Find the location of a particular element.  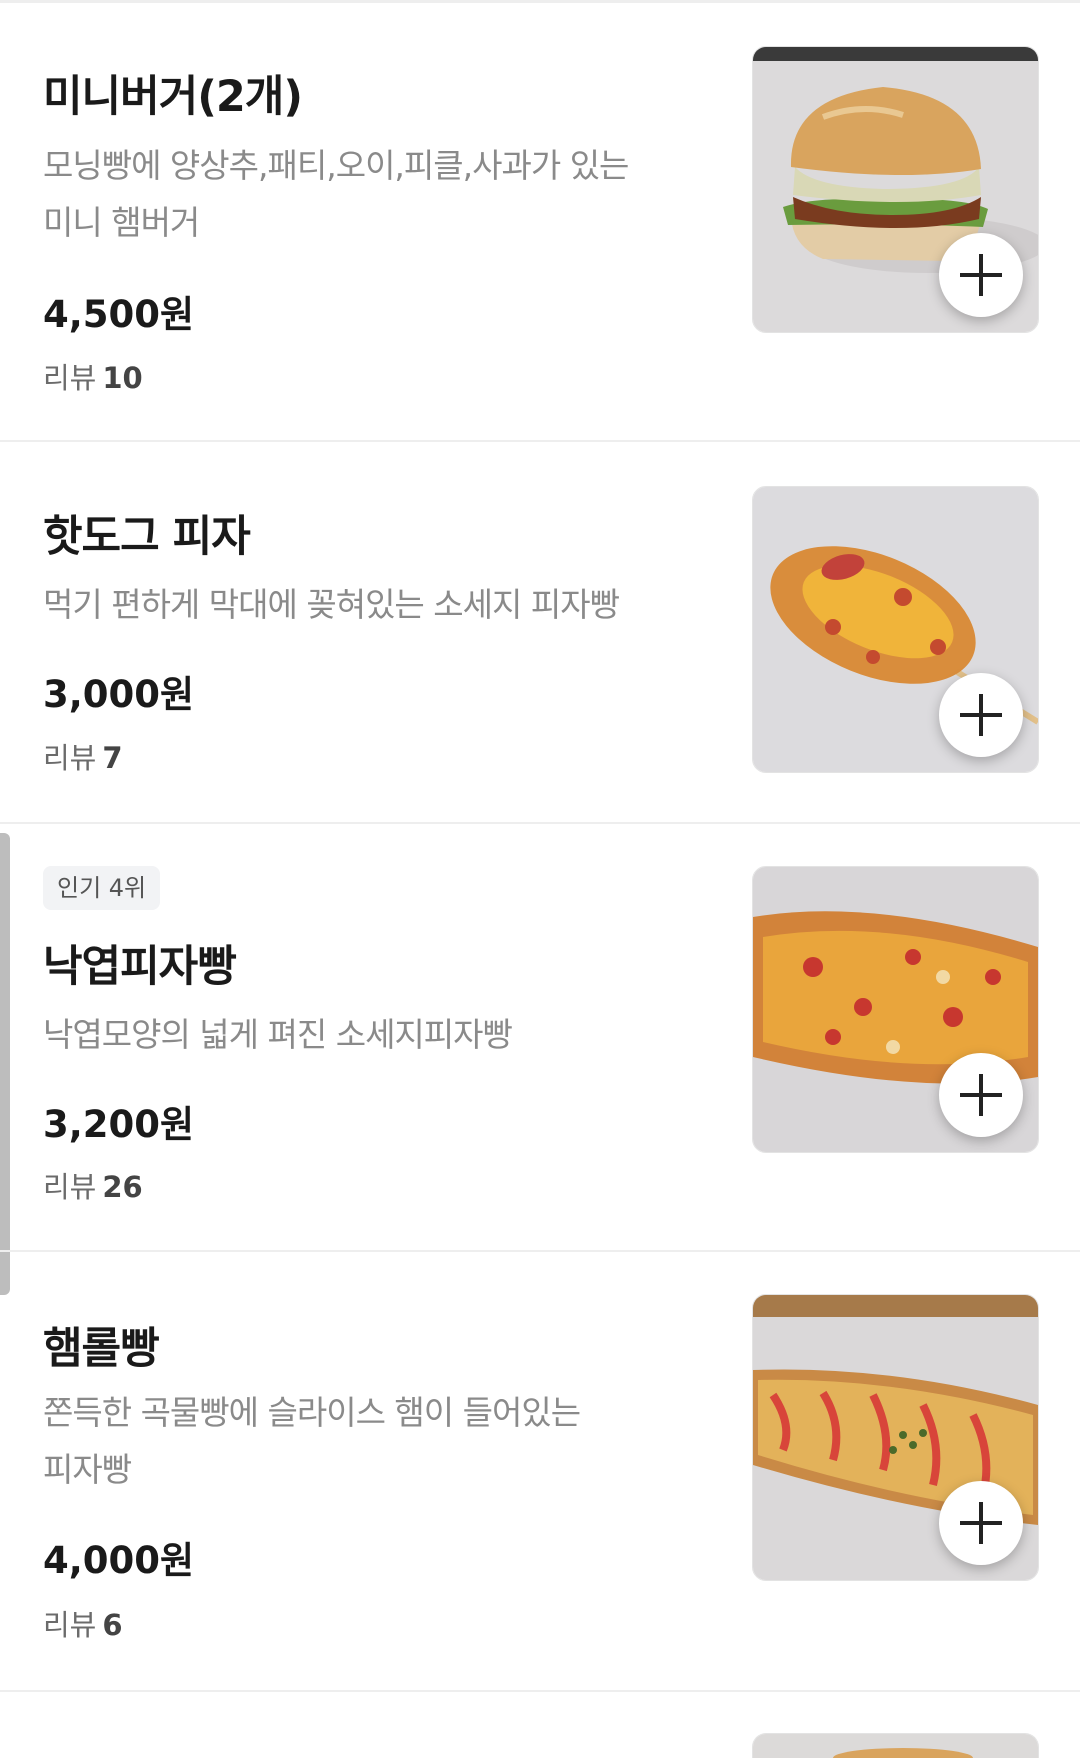

menu-item-price: 4,500원 is located at coordinates (119, 314).